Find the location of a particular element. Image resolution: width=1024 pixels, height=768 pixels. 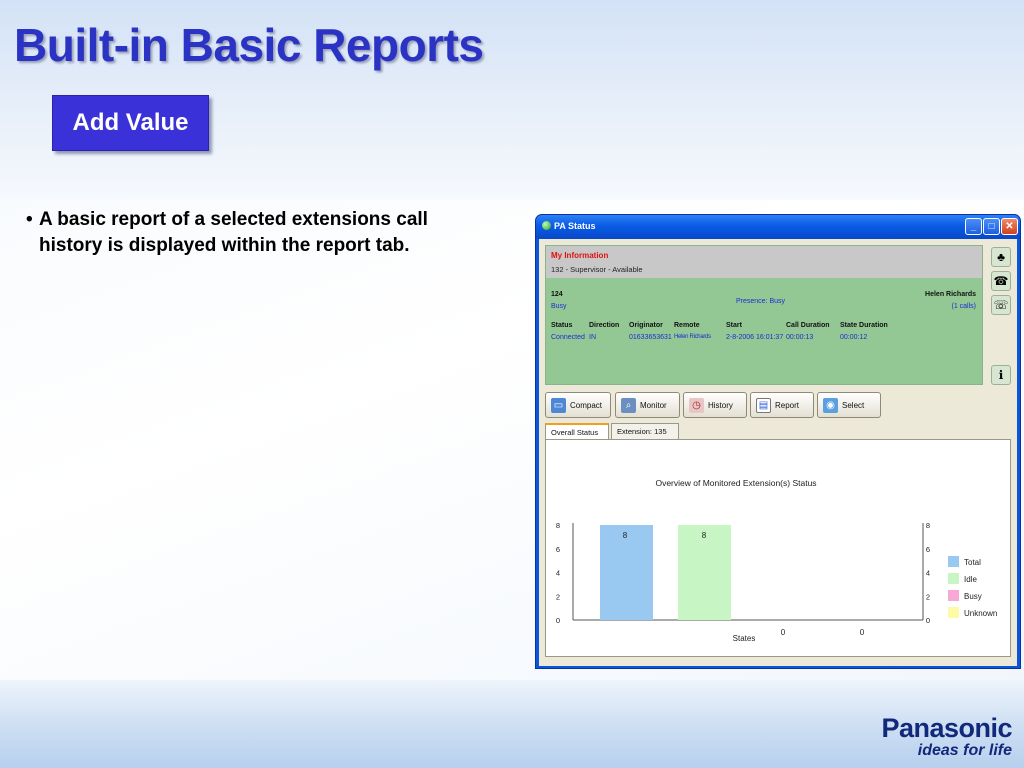

call-row-state-duration: 00:00:12 is located at coordinates (853, 337).